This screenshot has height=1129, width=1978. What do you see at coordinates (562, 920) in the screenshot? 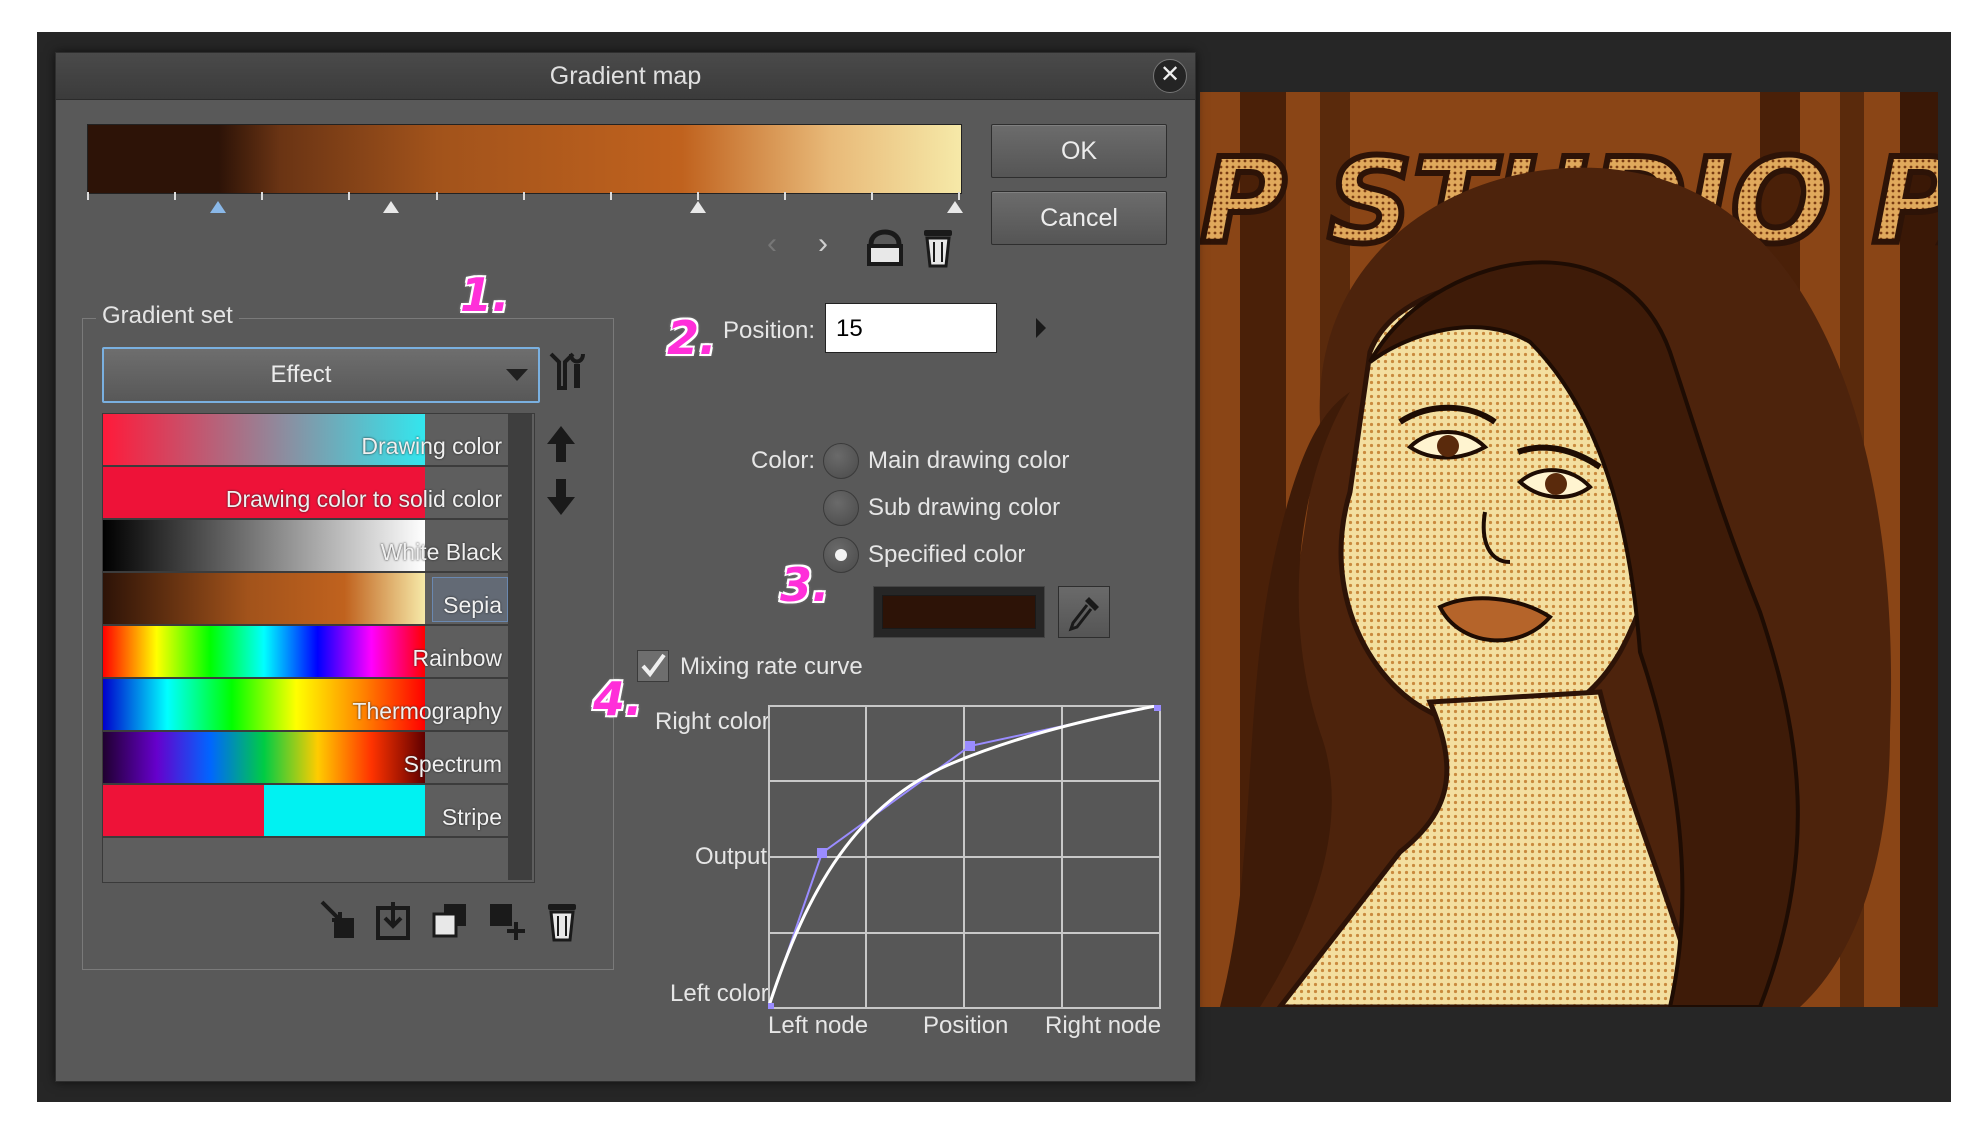
I see `delete-gradient-icon` at bounding box center [562, 920].